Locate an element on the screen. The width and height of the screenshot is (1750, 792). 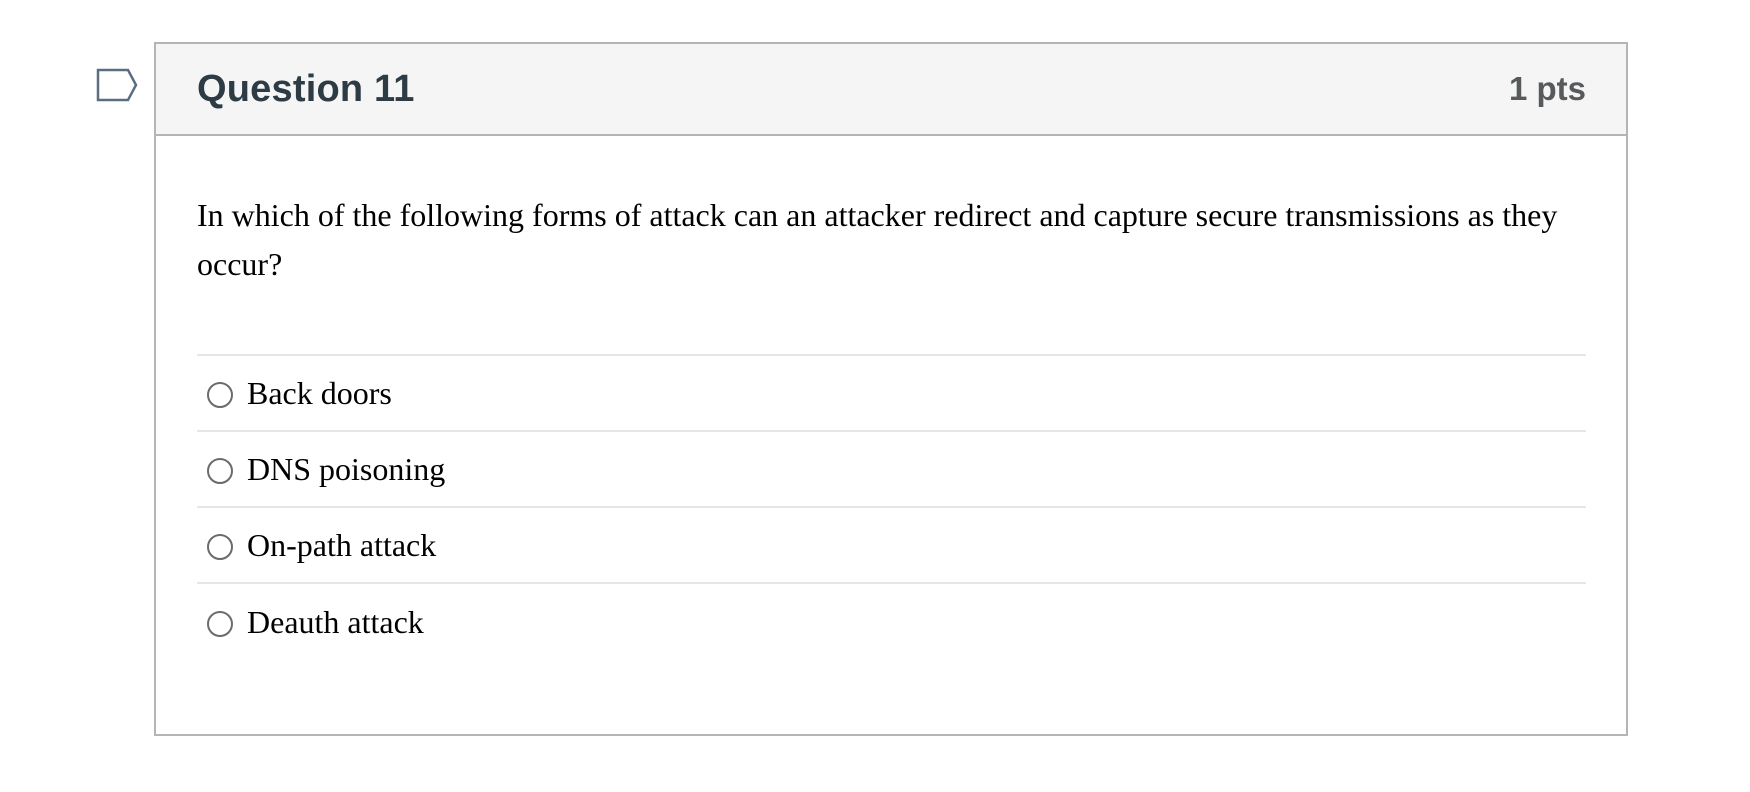
question-header: Question 11 1 pts is located at coordinates (891, 90).